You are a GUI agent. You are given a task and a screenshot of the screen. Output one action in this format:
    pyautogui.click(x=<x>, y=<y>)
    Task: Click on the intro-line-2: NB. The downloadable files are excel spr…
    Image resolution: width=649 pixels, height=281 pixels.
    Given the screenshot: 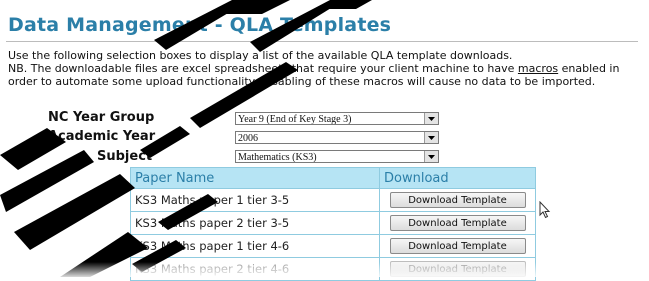 What is the action you would take?
    pyautogui.click(x=323, y=75)
    